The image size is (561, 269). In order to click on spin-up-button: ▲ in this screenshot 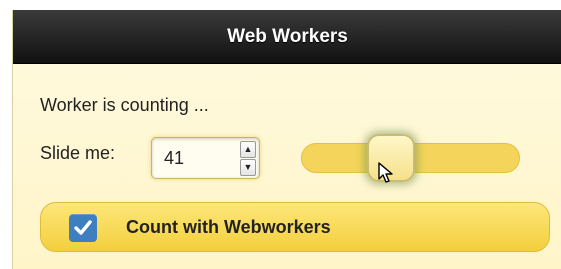, I will do `click(248, 149)`.